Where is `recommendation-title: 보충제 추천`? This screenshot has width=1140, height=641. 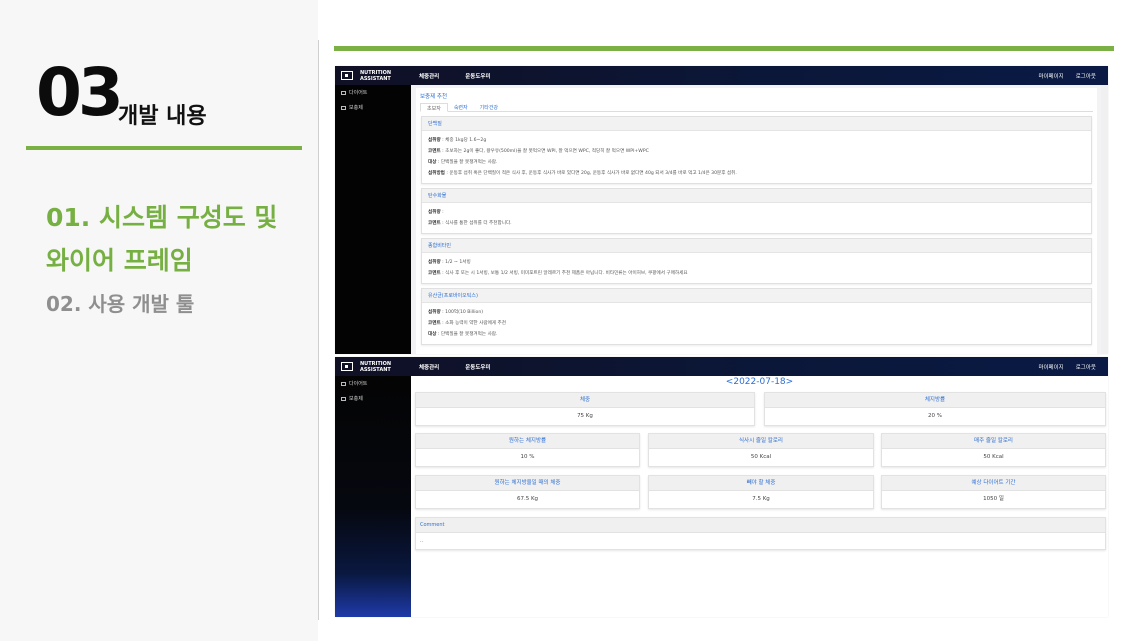 recommendation-title: 보충제 추천 is located at coordinates (434, 97).